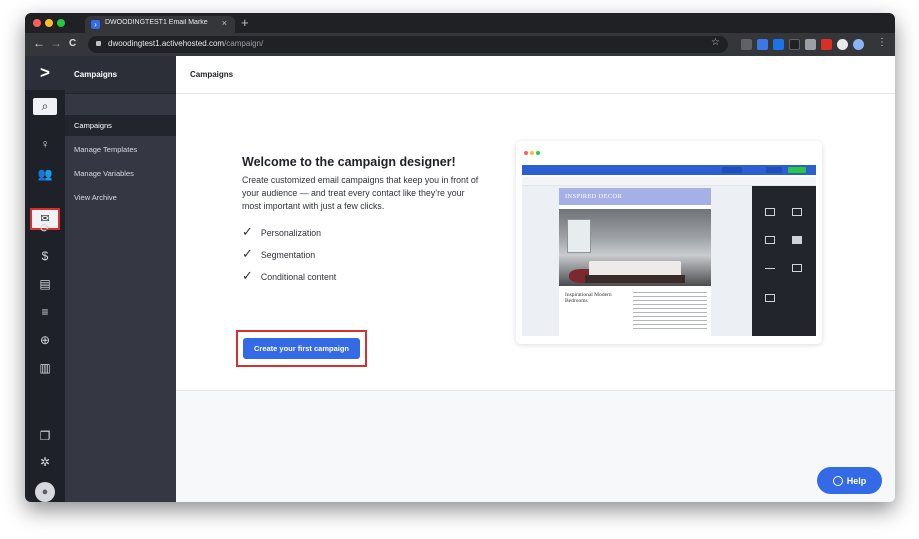 The height and width of the screenshot is (539, 919). Describe the element at coordinates (45, 174) in the screenshot. I see `lists-icon: 👥` at that location.